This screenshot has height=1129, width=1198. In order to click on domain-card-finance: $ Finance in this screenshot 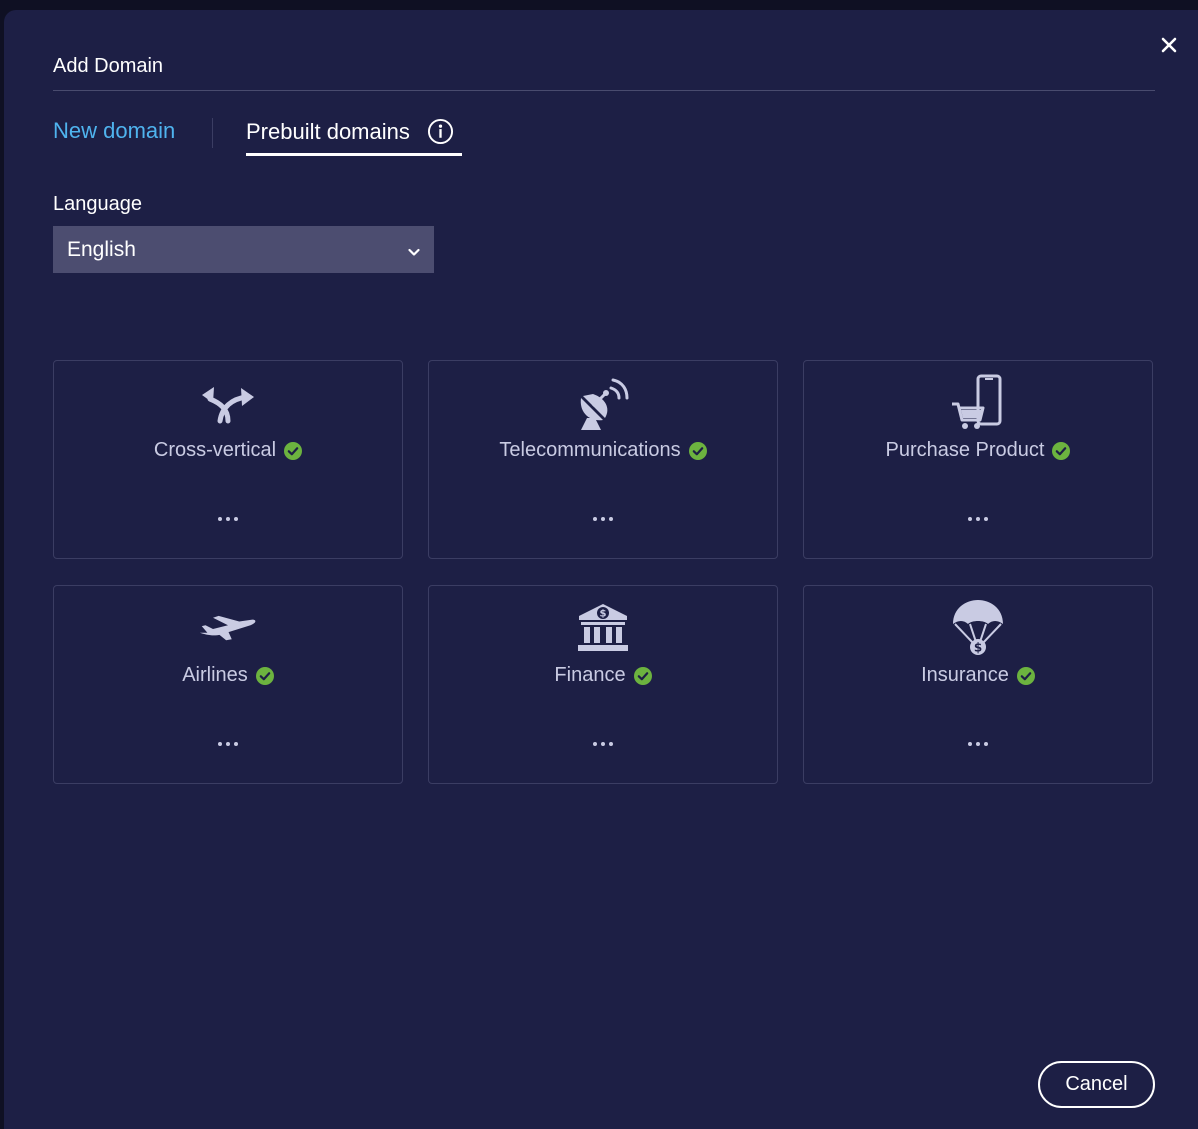, I will do `click(603, 684)`.